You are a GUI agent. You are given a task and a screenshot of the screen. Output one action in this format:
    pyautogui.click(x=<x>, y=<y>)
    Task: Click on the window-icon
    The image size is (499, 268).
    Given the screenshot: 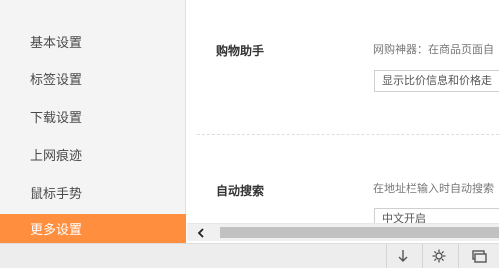 What is the action you would take?
    pyautogui.click(x=478, y=256)
    